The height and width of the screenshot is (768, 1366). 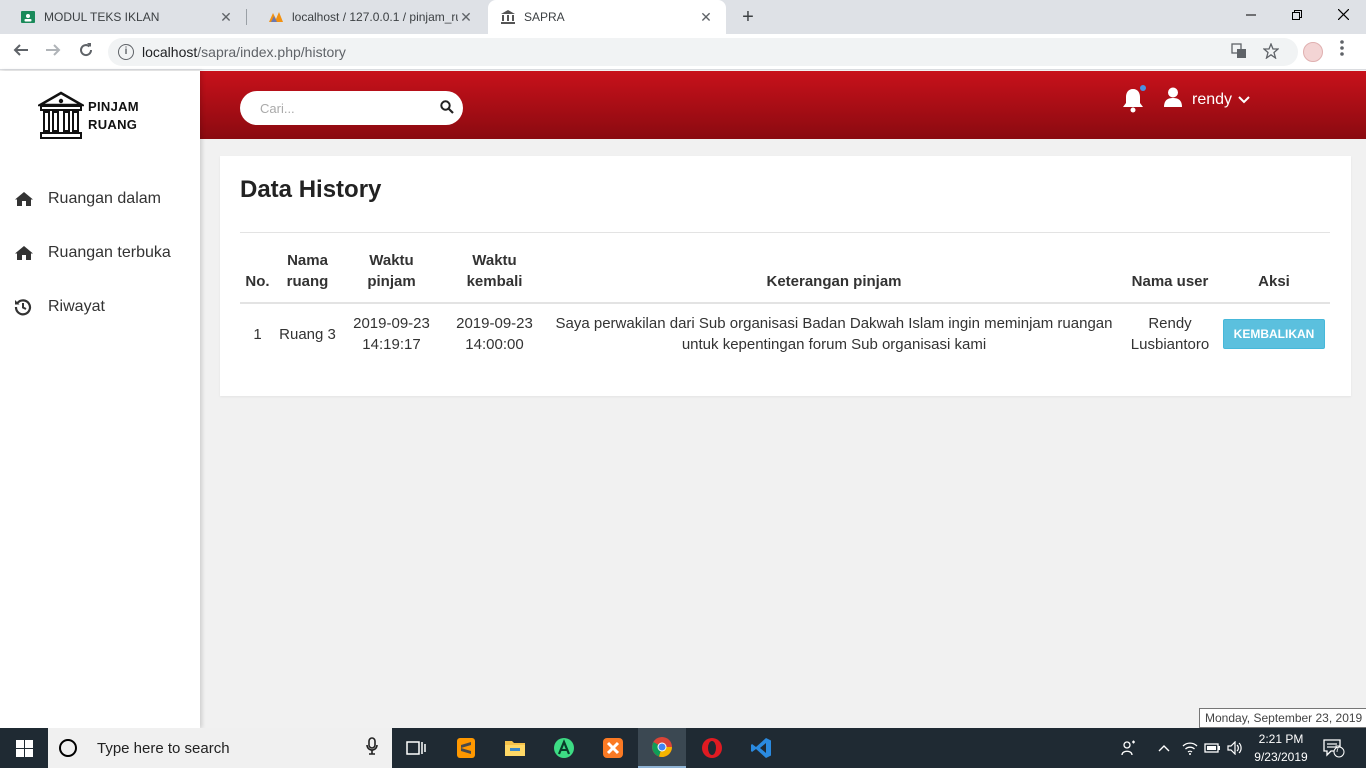 What do you see at coordinates (126, 52) in the screenshot?
I see `site-info-icon: i` at bounding box center [126, 52].